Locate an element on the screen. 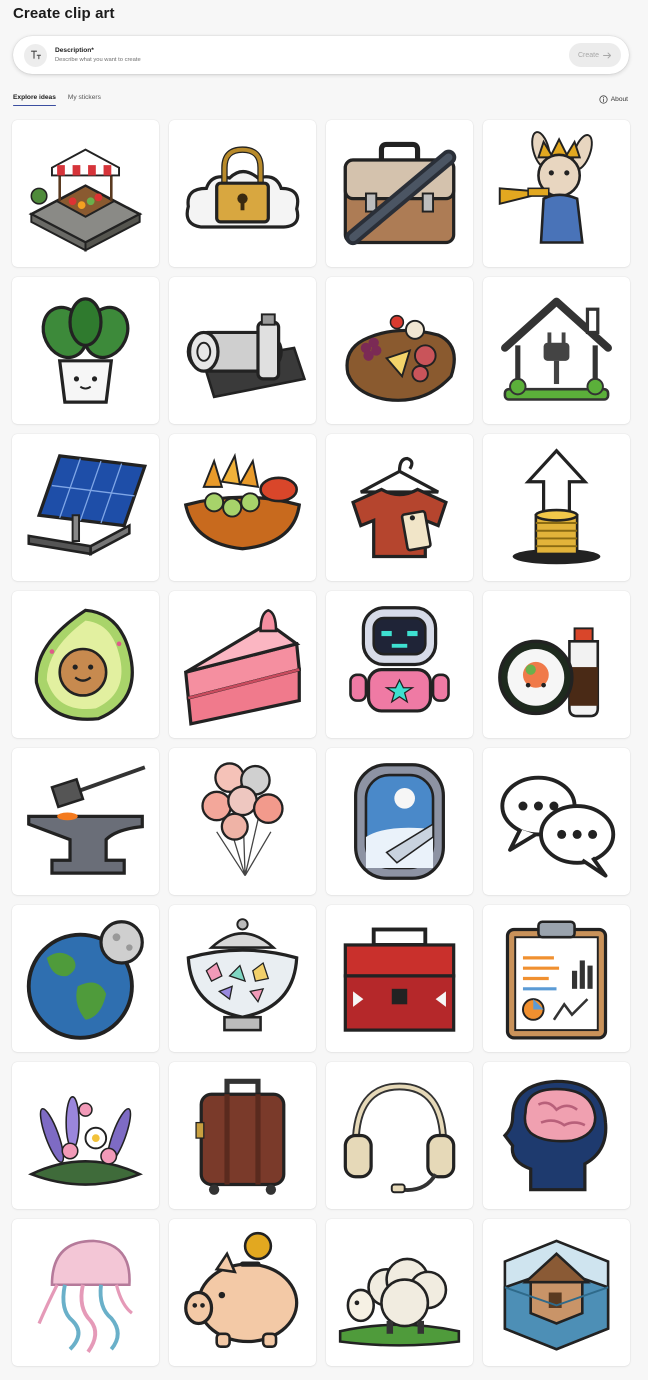 This screenshot has height=1380, width=648. clipboard-report-icon is located at coordinates (556, 980).